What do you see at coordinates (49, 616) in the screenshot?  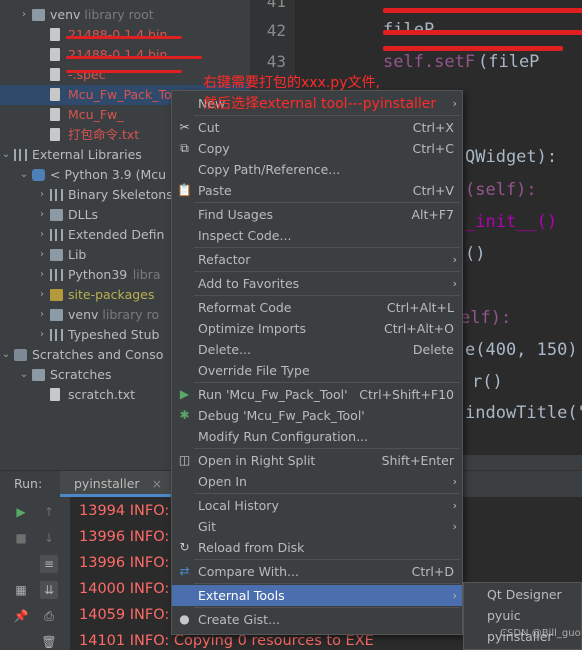 I see `print-icon: ⎙` at bounding box center [49, 616].